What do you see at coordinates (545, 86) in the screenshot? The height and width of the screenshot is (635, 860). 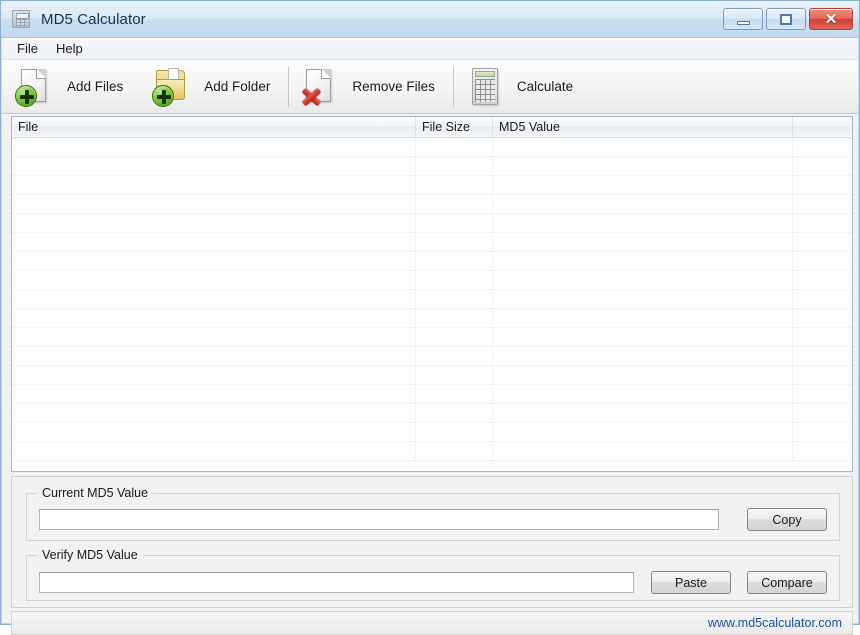 I see `calculate-label: Calculate` at bounding box center [545, 86].